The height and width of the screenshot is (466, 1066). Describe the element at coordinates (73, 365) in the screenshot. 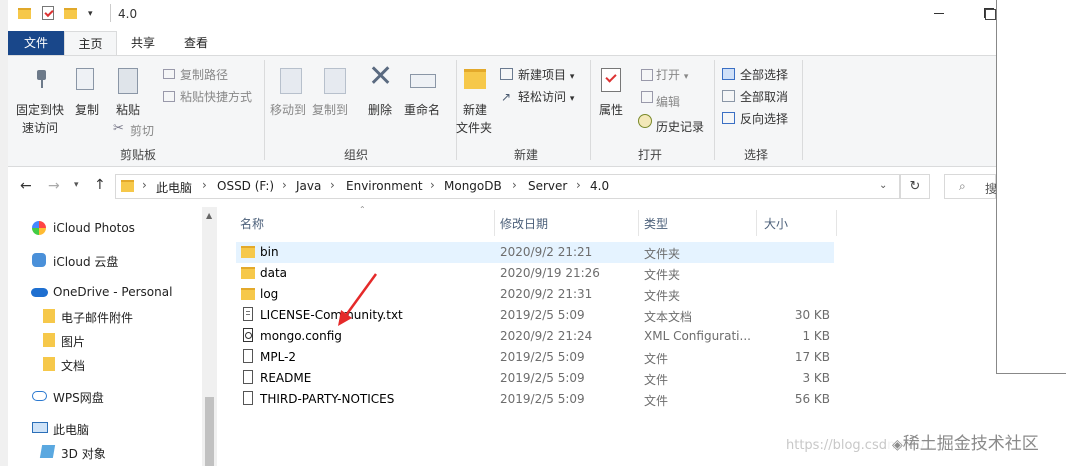

I see `nav-documents: 文档` at that location.